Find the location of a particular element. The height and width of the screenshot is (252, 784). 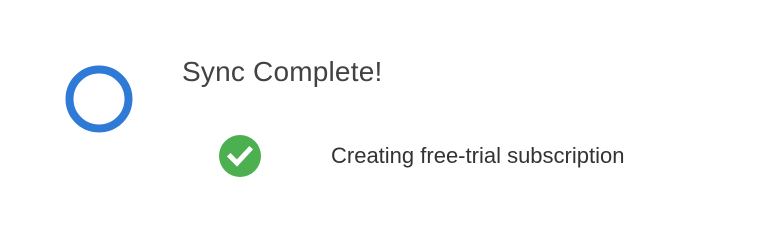

sync-title: Sync Complete! is located at coordinates (282, 71).